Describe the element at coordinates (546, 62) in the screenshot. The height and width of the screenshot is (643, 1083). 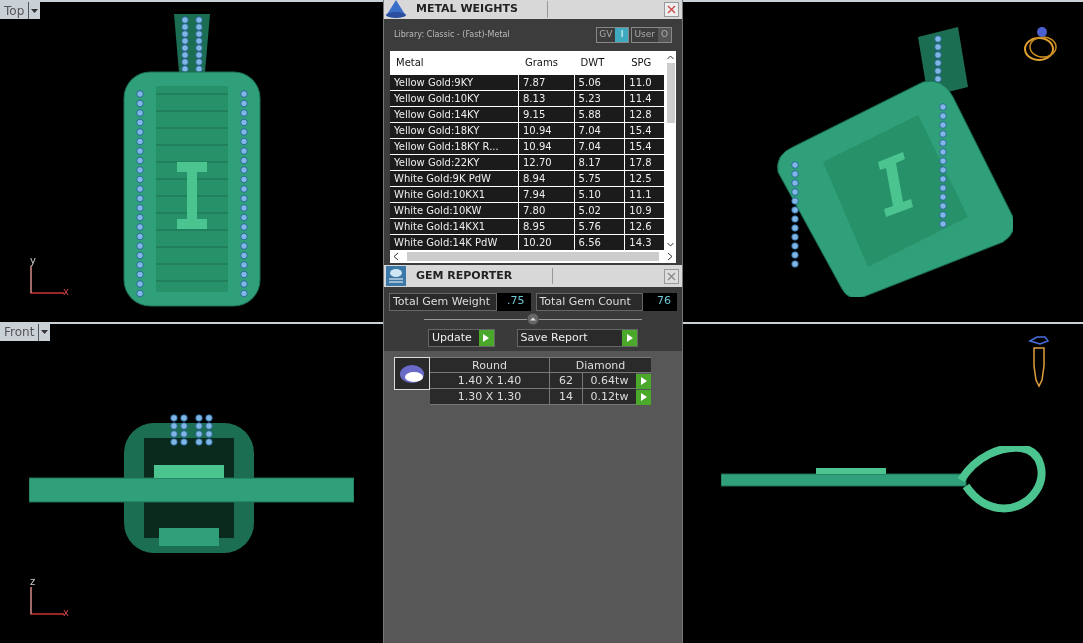
I see `column-header: Grams` at that location.